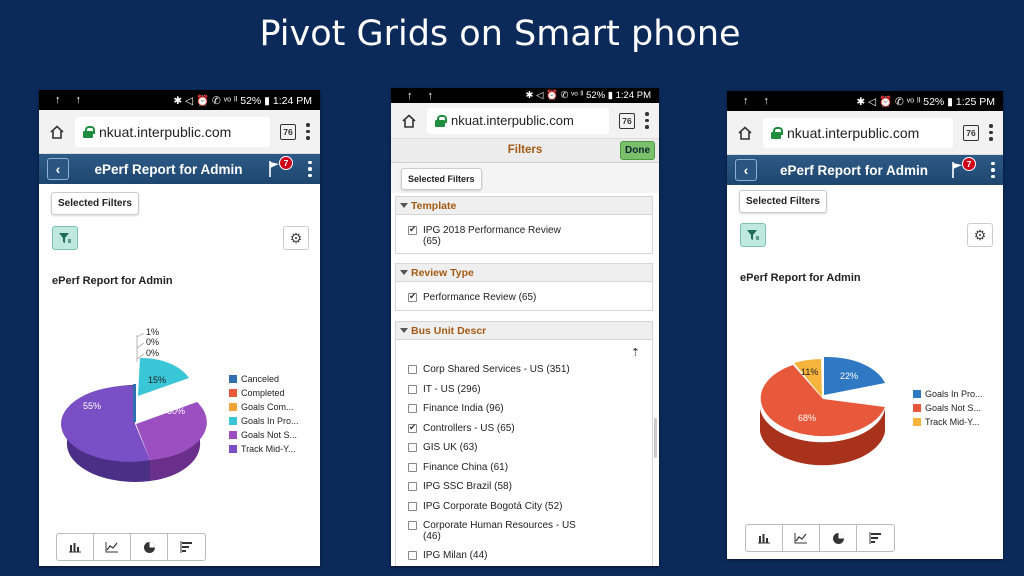 This screenshot has width=1024, height=576. Describe the element at coordinates (524, 394) in the screenshot. I see `filter-option: IT - US (296)` at that location.